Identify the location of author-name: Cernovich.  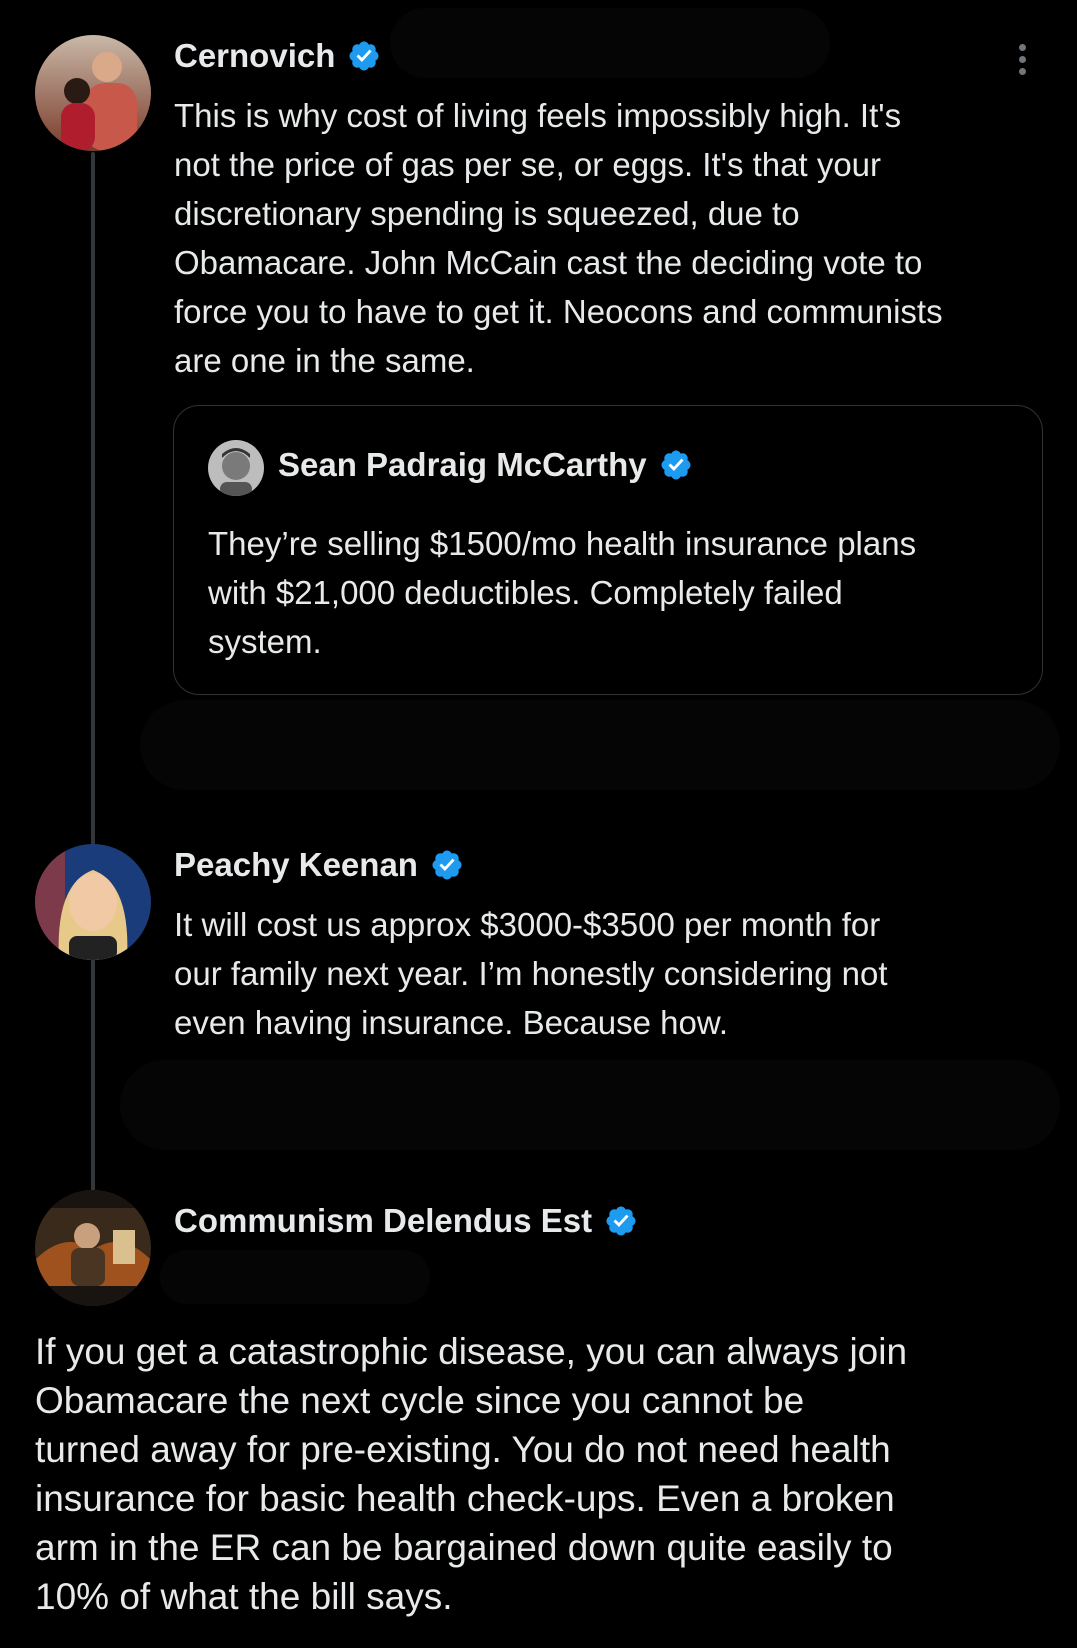
(254, 56).